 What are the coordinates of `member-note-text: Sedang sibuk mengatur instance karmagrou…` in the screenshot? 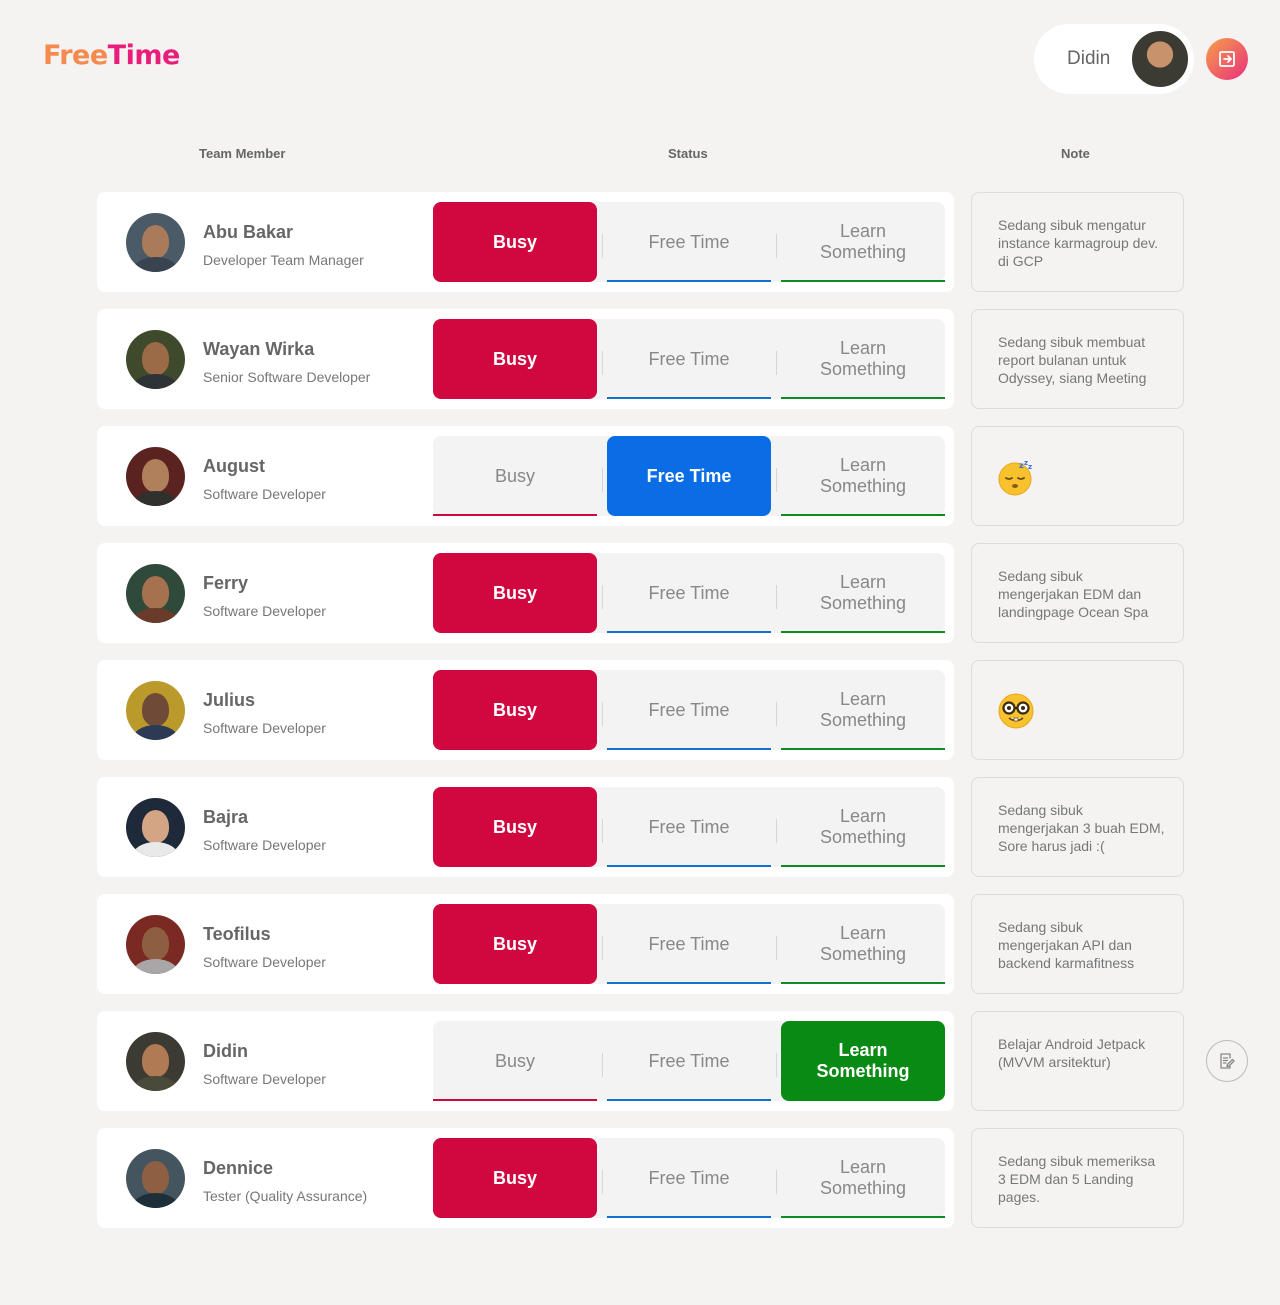 It's located at (1078, 243).